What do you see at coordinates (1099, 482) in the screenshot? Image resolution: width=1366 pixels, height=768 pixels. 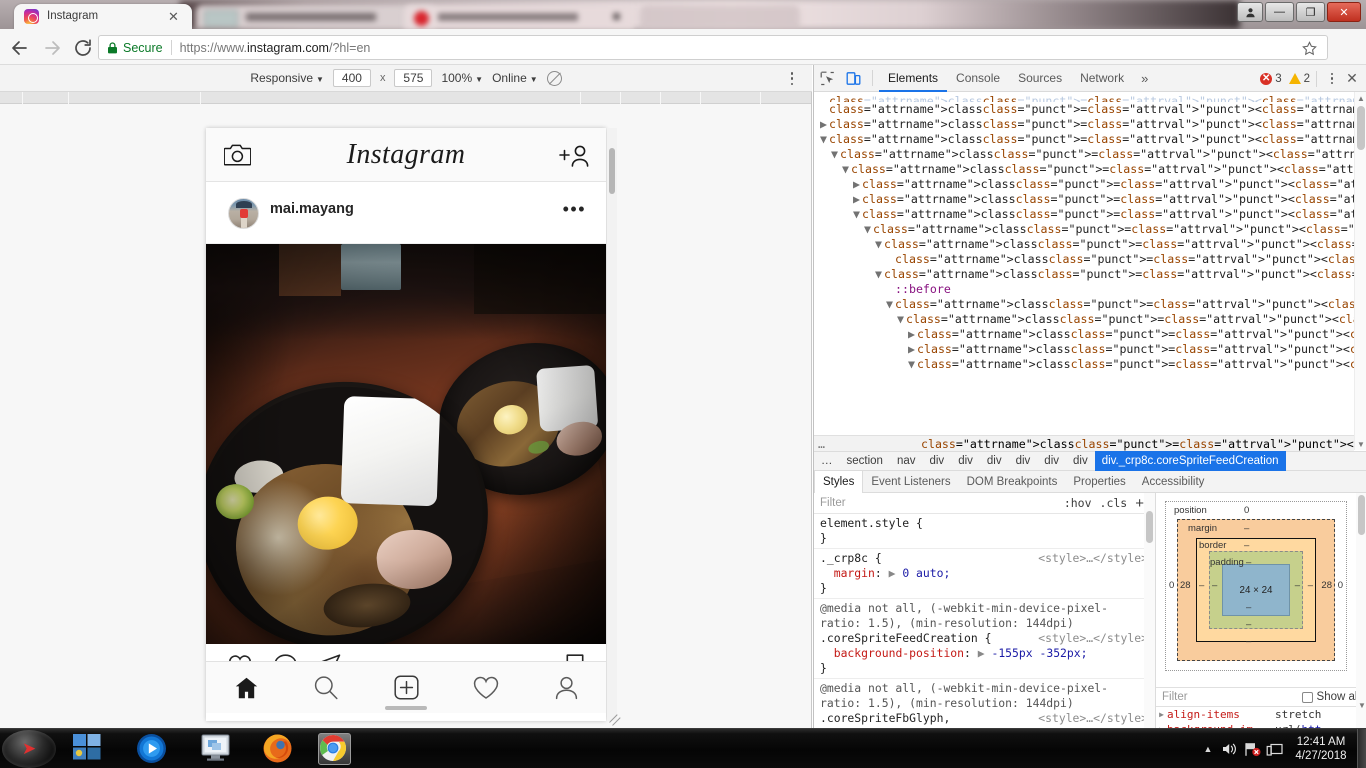 I see `styles-subtab: Properties` at bounding box center [1099, 482].